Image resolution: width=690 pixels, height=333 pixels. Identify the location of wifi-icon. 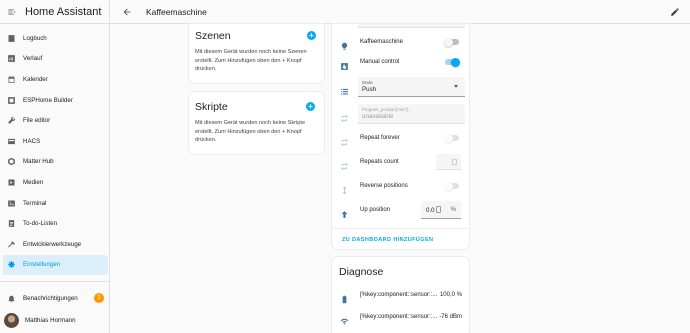
(344, 318).